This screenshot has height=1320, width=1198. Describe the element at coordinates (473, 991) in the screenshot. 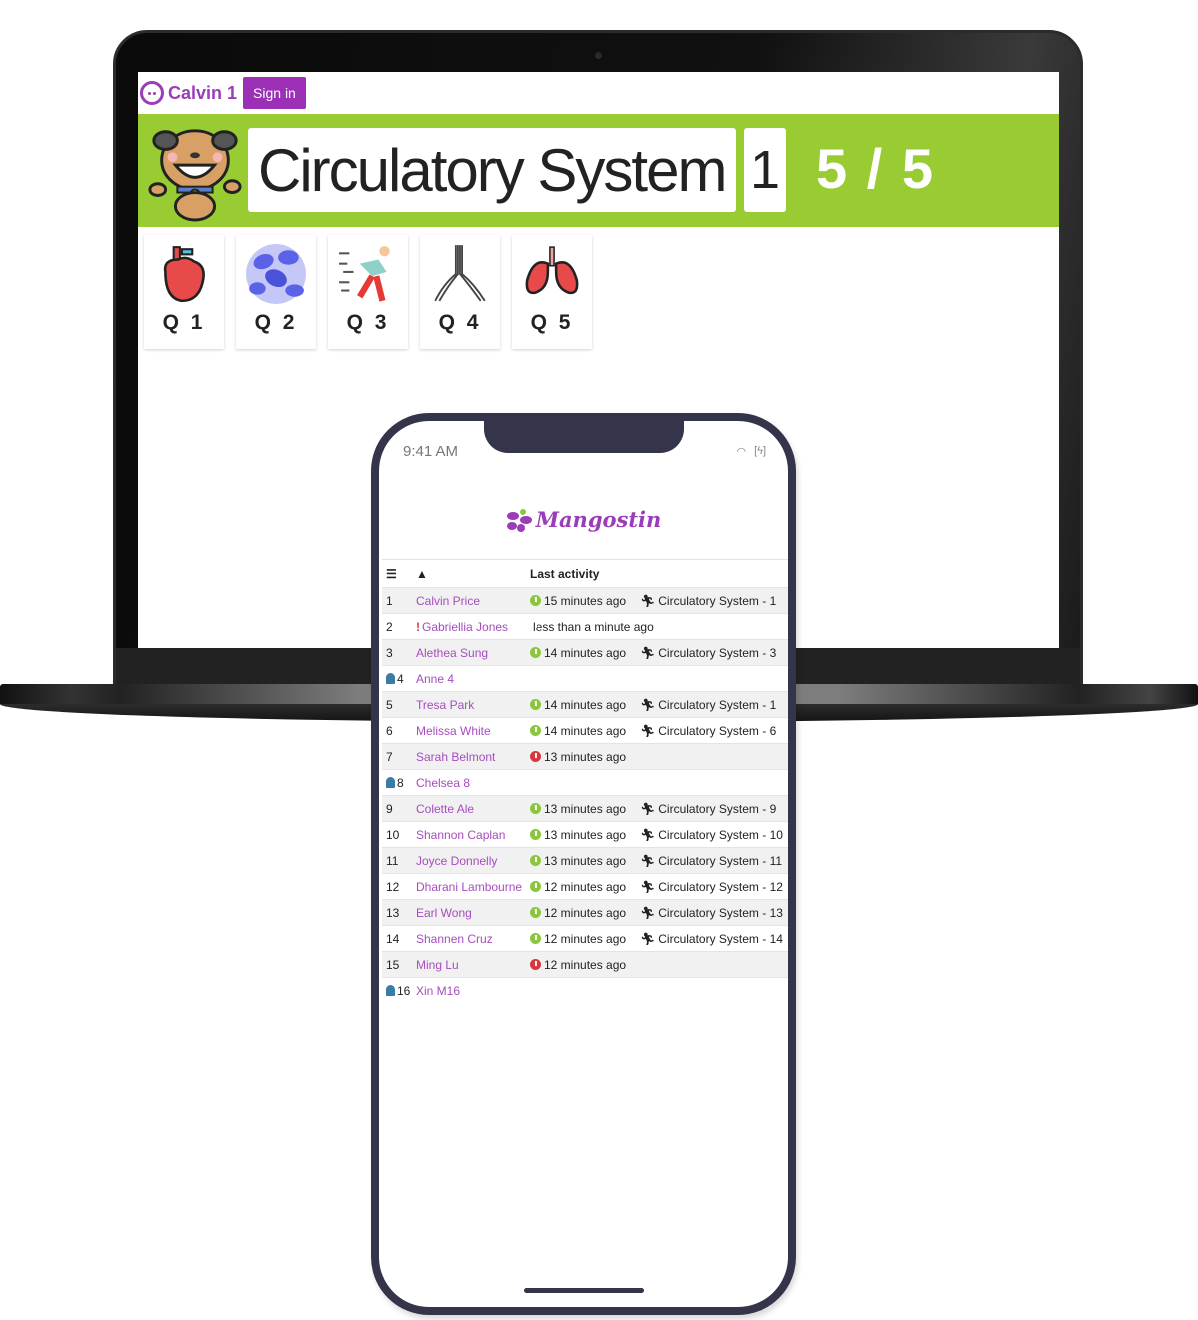

I see `student-name-cell: Xin M16` at that location.